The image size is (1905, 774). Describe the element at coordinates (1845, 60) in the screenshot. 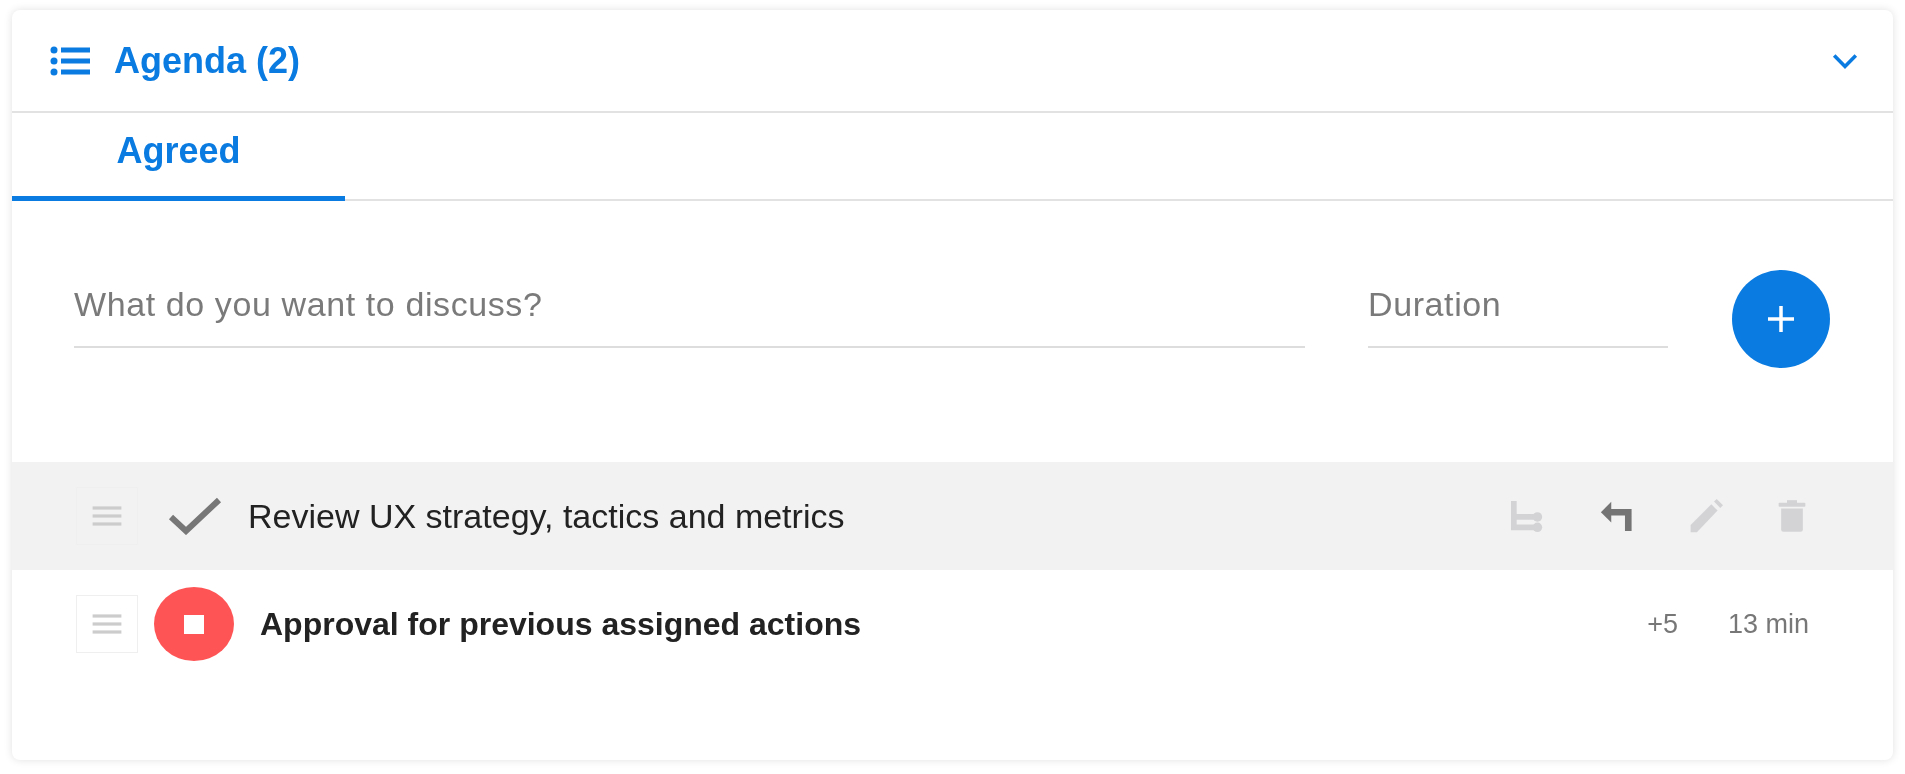

I see `chevron-down-icon` at that location.